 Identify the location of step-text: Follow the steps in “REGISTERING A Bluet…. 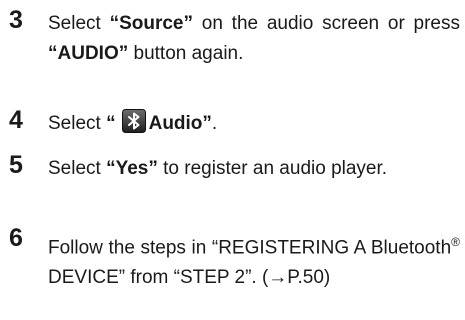
(254, 262).